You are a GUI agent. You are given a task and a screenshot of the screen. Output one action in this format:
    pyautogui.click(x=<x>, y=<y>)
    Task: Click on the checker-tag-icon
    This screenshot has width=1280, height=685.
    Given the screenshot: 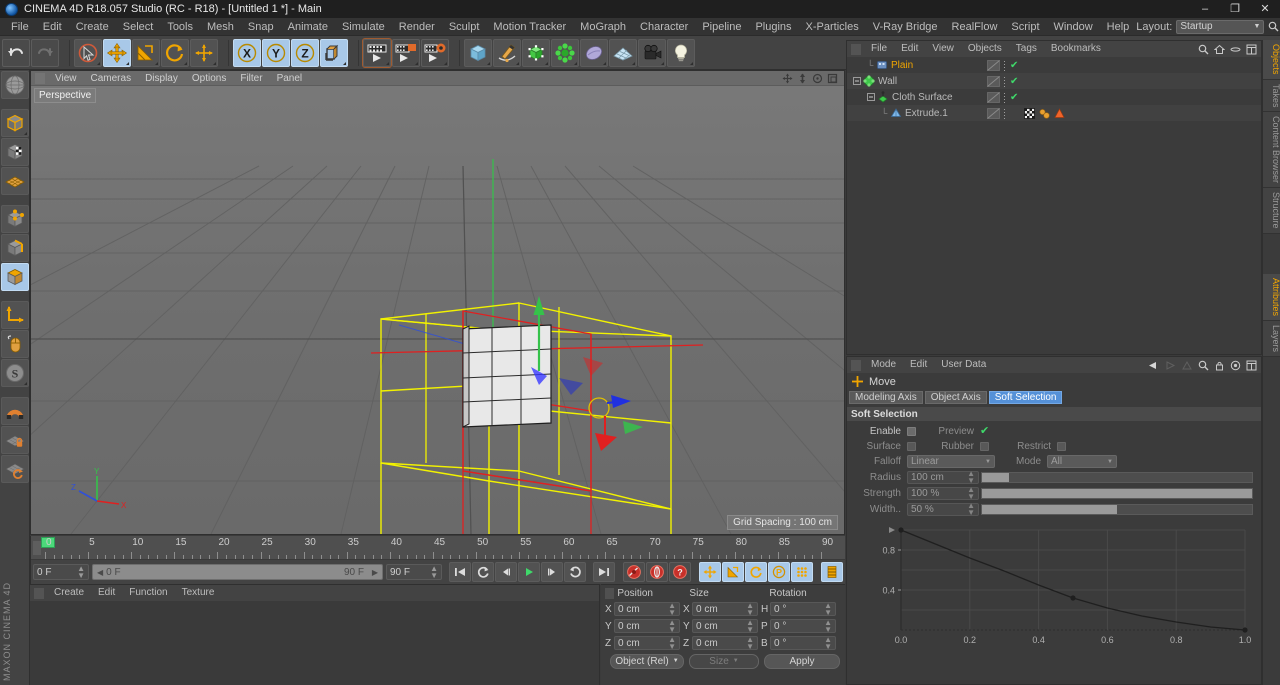 What is the action you would take?
    pyautogui.click(x=1029, y=113)
    